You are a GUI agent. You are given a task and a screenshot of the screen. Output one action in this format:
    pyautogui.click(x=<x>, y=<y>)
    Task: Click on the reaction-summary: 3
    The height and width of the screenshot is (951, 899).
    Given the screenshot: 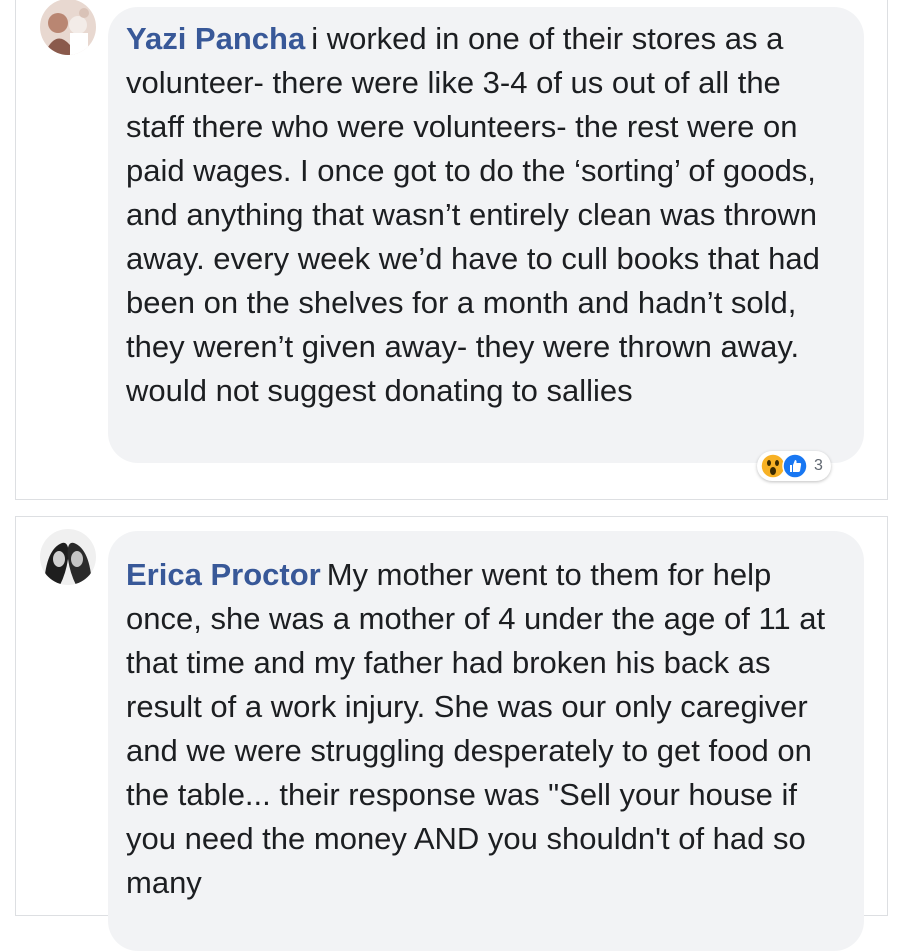 What is the action you would take?
    pyautogui.click(x=794, y=466)
    